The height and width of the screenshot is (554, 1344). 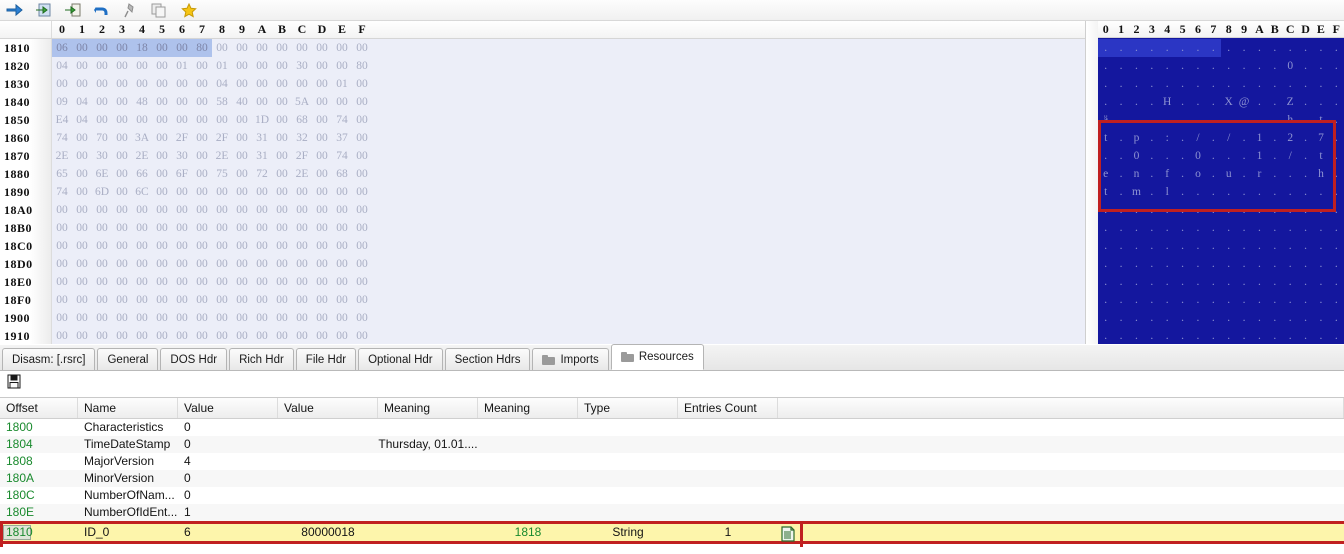 I want to click on hex-byte: 70, so click(x=102, y=138).